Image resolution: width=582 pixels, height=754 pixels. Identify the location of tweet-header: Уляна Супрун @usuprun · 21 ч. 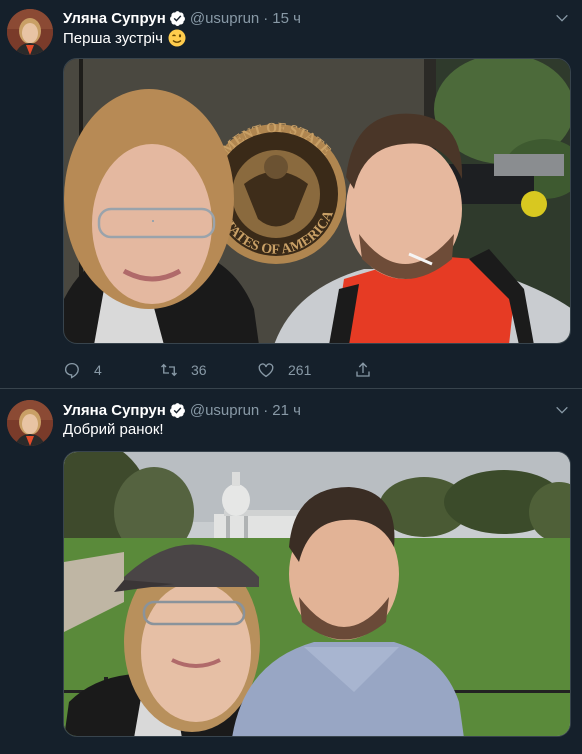
(182, 410).